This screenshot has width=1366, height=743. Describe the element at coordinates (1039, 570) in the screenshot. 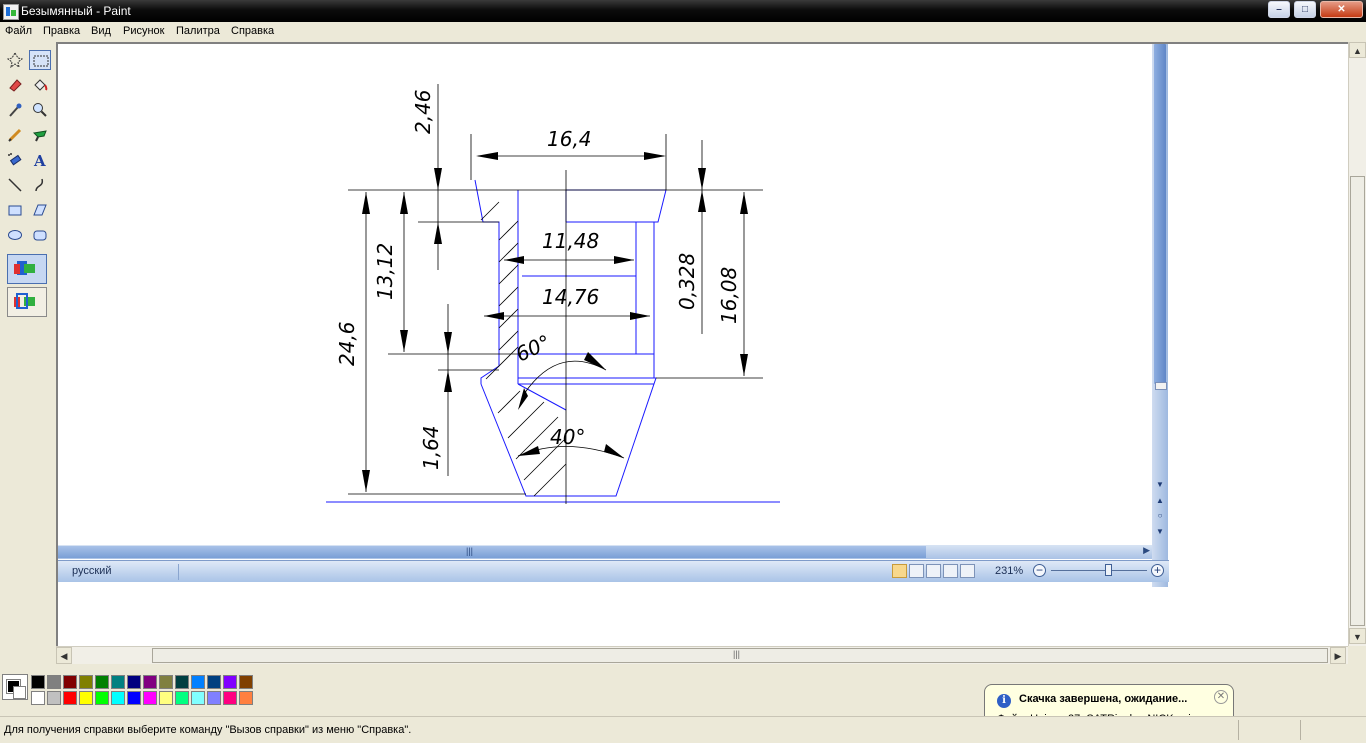

I see `zoom-out-icon: −` at that location.